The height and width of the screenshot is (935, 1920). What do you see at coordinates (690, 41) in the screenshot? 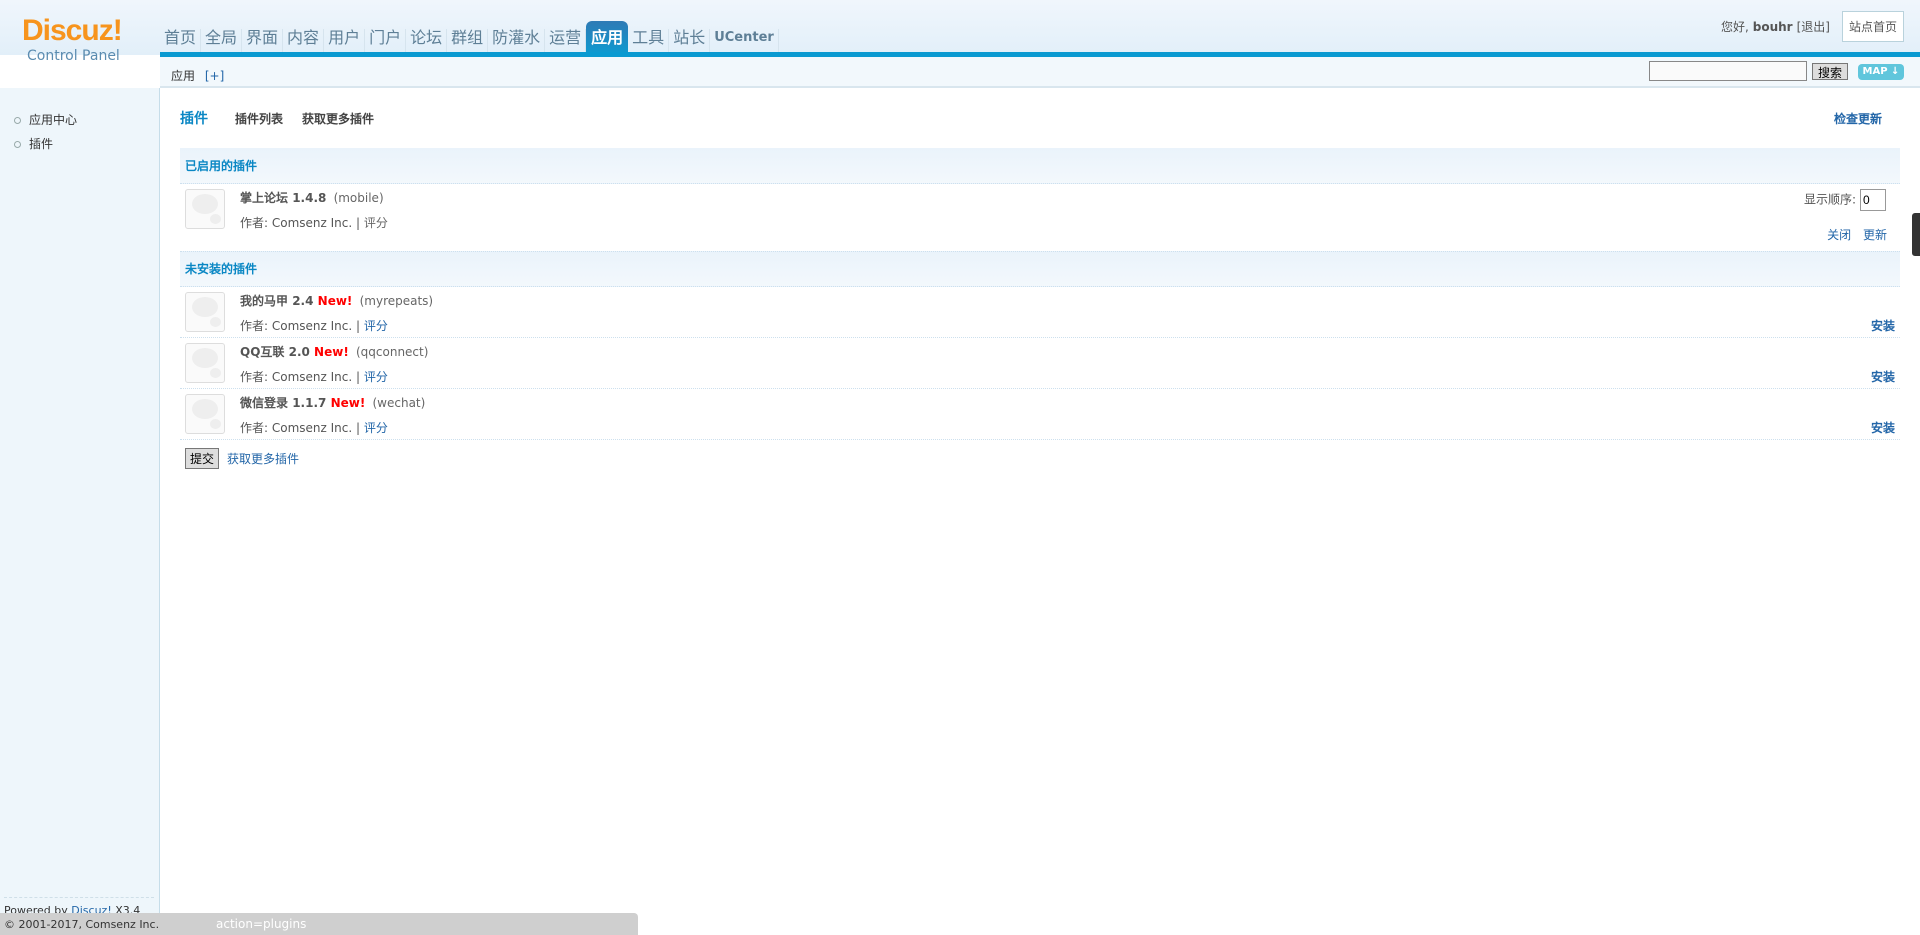
I see `nav-tab-12: 站长` at bounding box center [690, 41].